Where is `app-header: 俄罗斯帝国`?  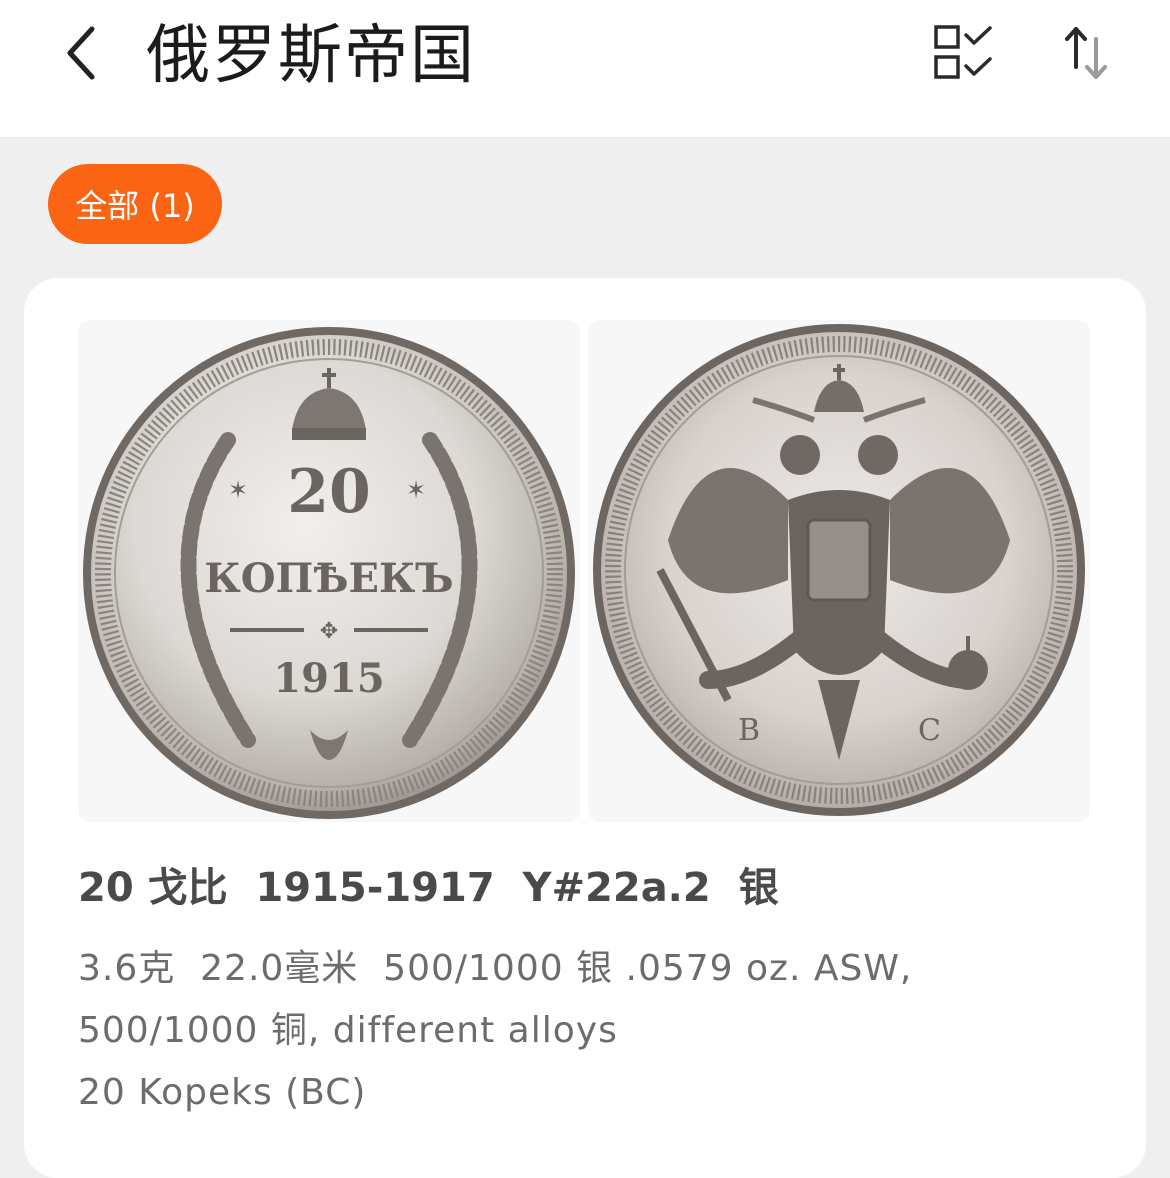 app-header: 俄罗斯帝国 is located at coordinates (585, 69).